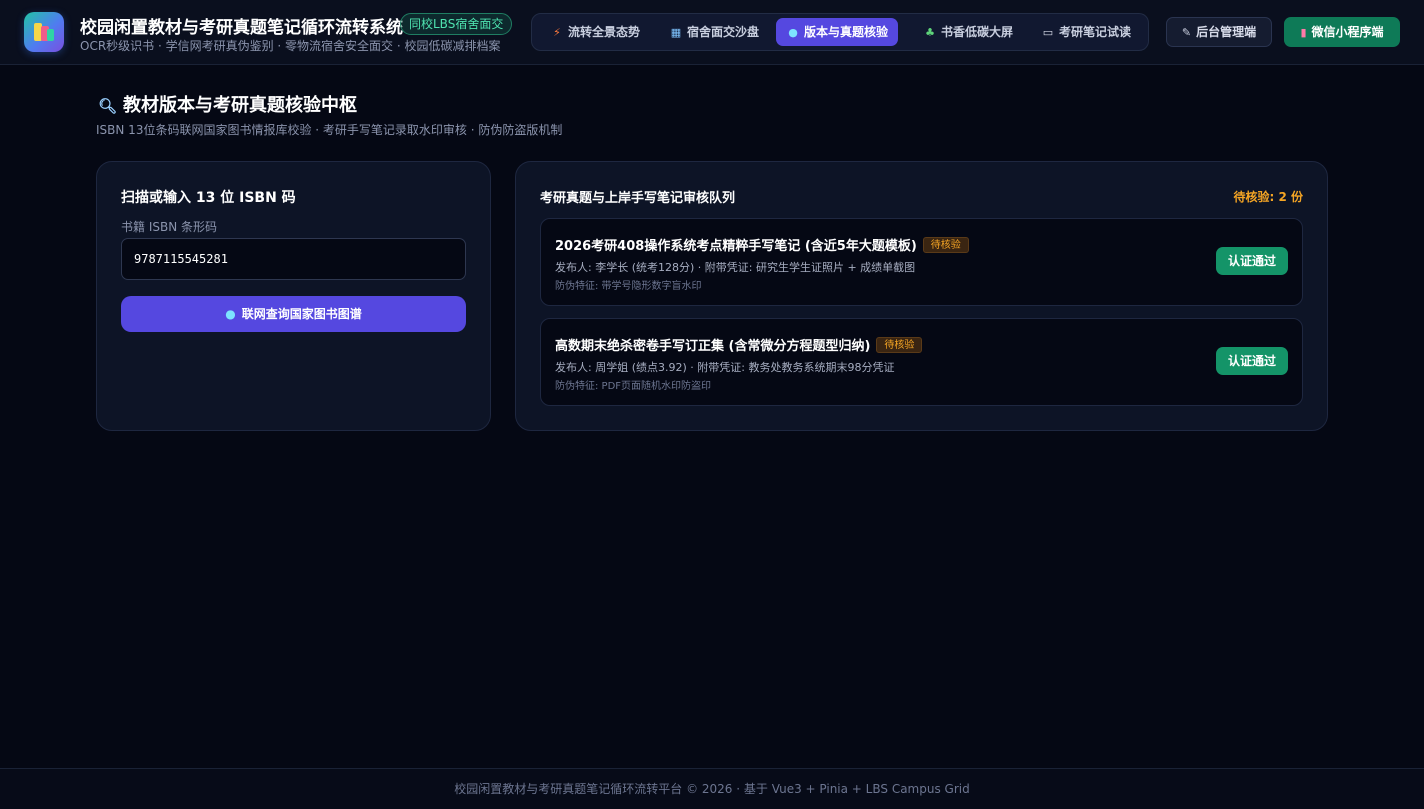 This screenshot has height=809, width=1424. I want to click on admin-button: ✎ 后台管理端, so click(1219, 32).